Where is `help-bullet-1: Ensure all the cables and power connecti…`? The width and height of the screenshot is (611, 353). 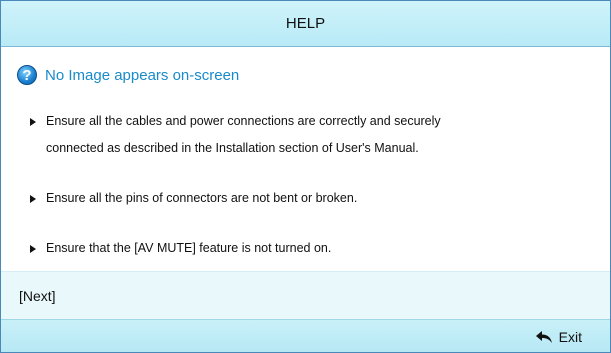 help-bullet-1: Ensure all the cables and power connecti… is located at coordinates (310, 138).